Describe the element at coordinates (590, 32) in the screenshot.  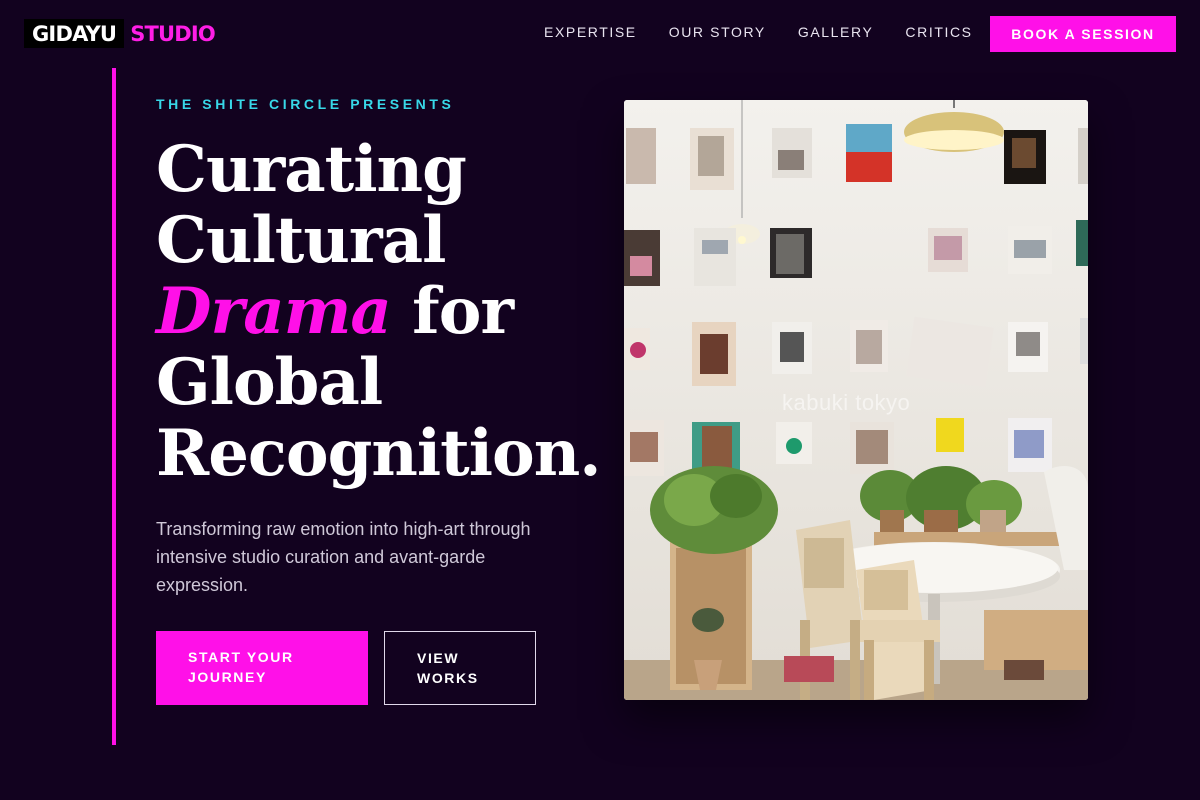
I see `nav-item-expertise: EXPERTISE` at that location.